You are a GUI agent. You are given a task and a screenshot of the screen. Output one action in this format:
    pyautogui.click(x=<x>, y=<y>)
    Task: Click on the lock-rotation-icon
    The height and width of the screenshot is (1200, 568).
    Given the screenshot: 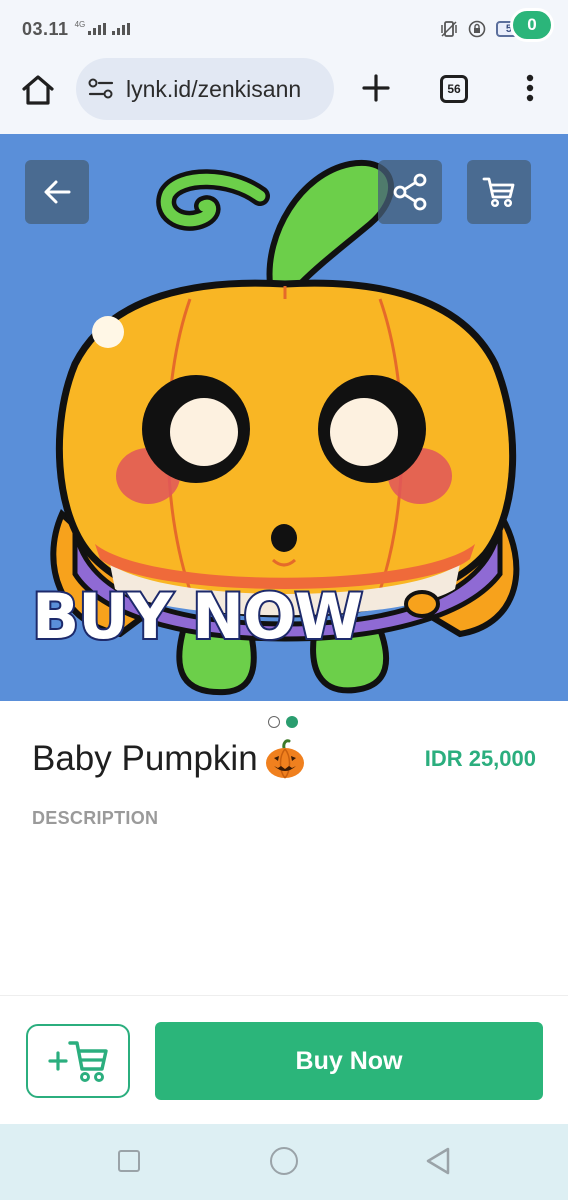 What is the action you would take?
    pyautogui.click(x=477, y=29)
    